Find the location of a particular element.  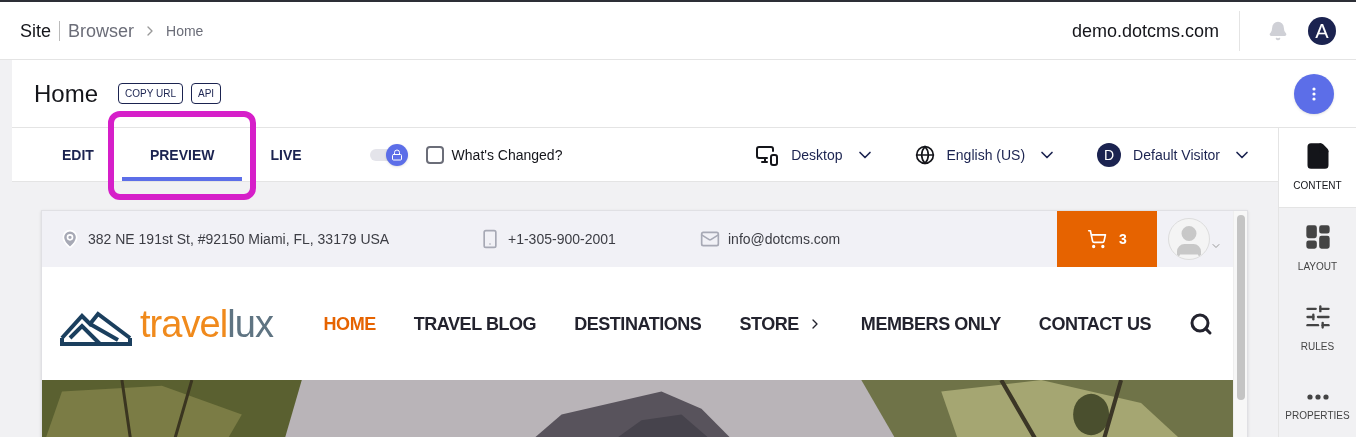

dropdown-button: English (US) is located at coordinates (1002, 154).